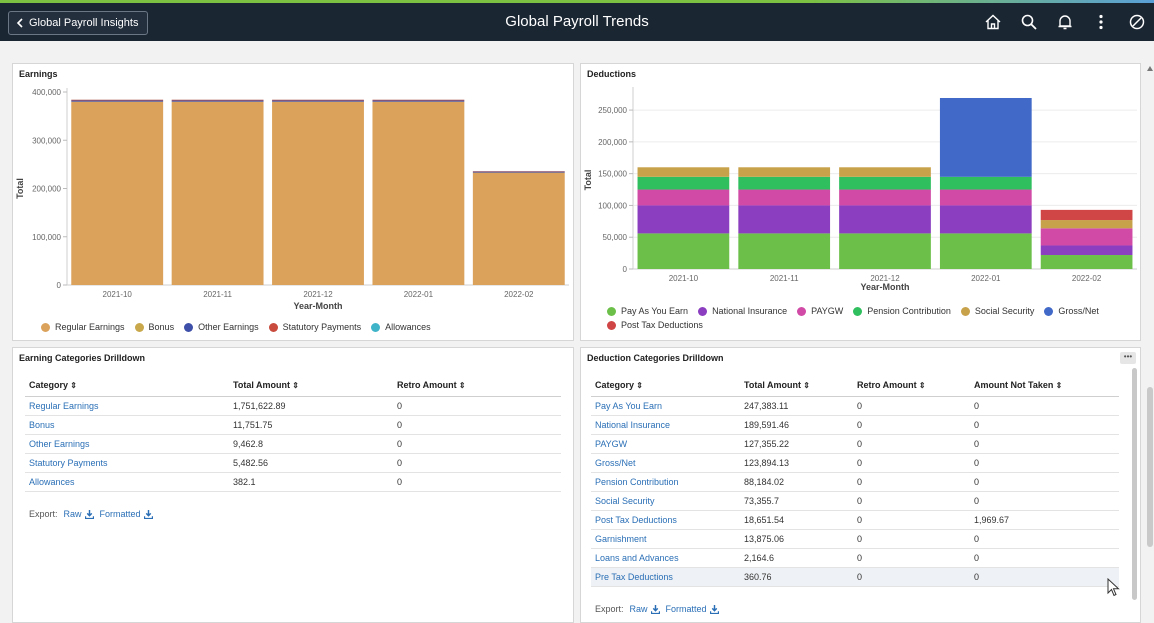 The height and width of the screenshot is (623, 1154). I want to click on category-link: Regular Earnings, so click(127, 406).